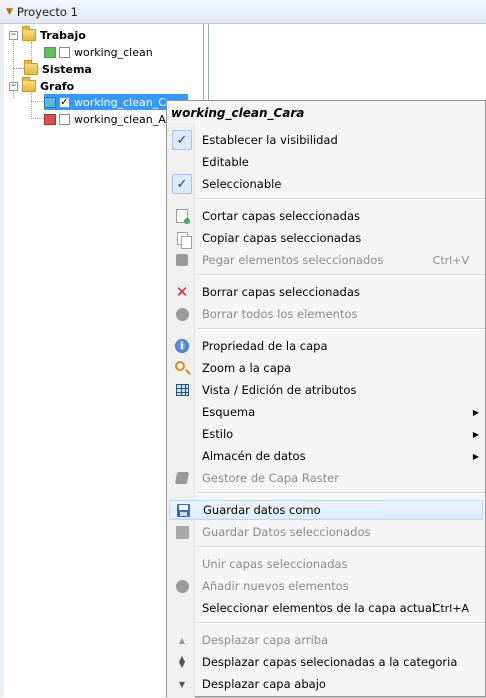  I want to click on menu-item-style: Estilo ▶, so click(326, 434).